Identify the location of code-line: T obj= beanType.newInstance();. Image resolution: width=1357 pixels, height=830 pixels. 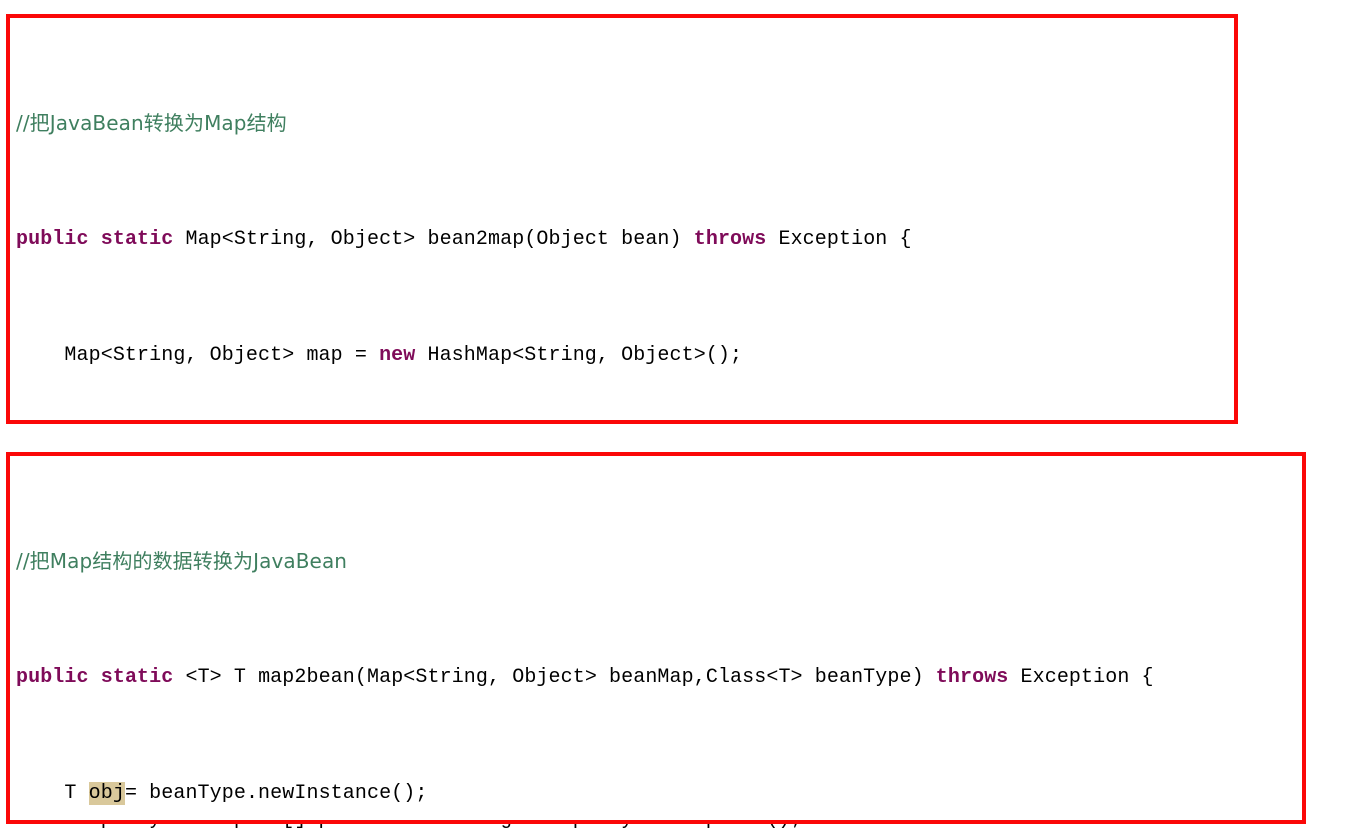
(585, 793).